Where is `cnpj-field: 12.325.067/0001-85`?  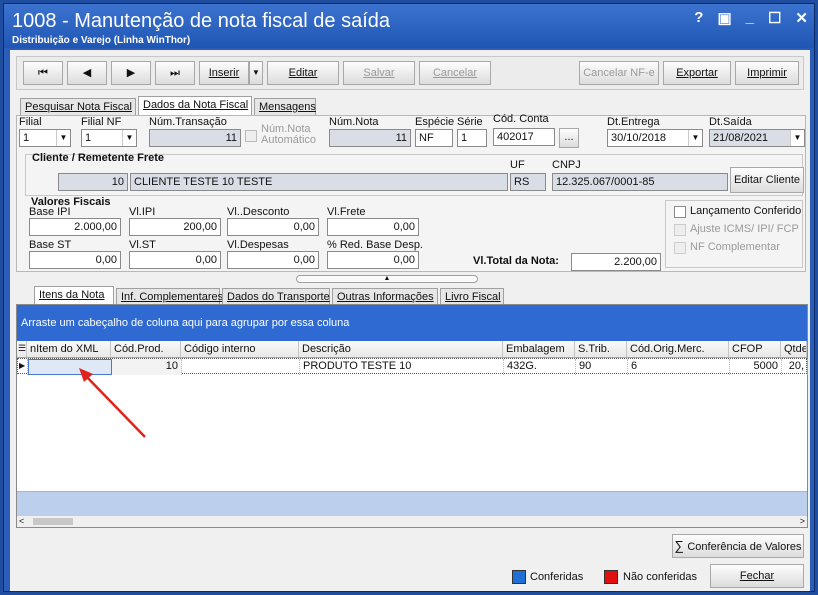 cnpj-field: 12.325.067/0001-85 is located at coordinates (640, 182).